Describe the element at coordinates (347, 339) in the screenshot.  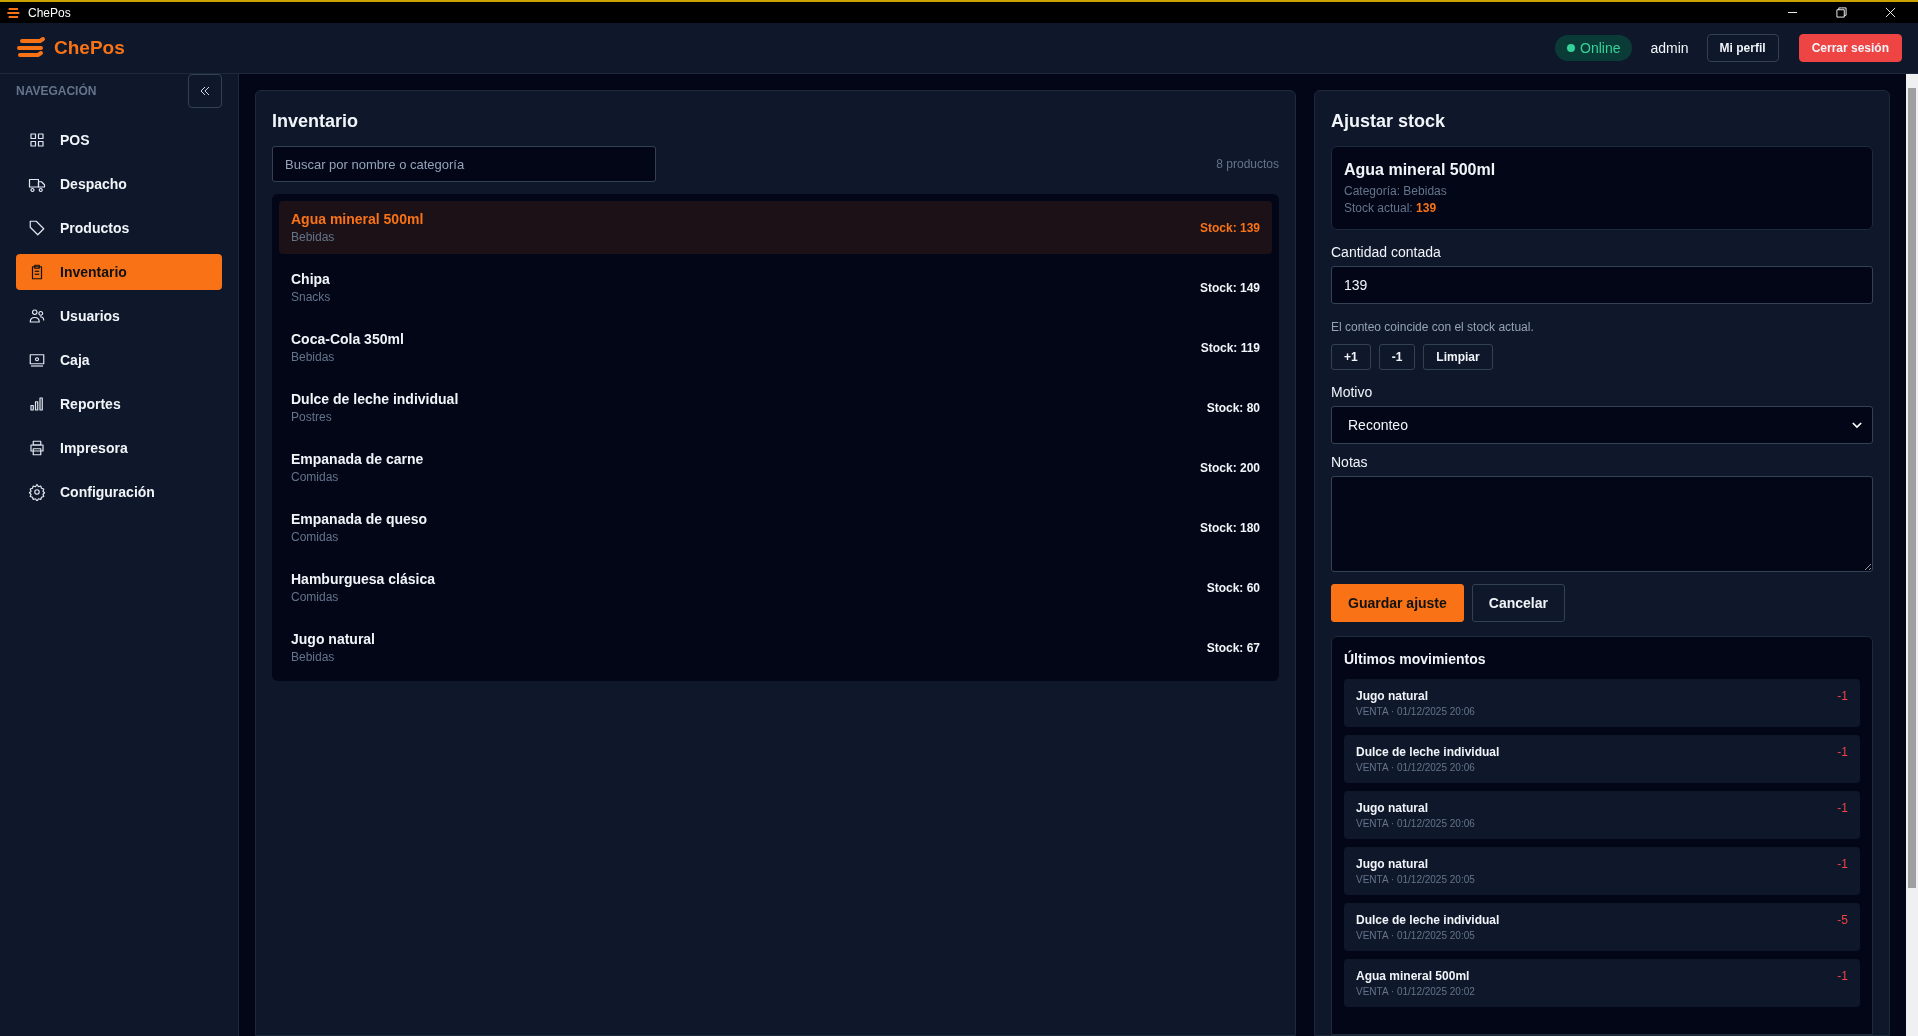
I see `product-name: Coca-Cola 350ml` at that location.